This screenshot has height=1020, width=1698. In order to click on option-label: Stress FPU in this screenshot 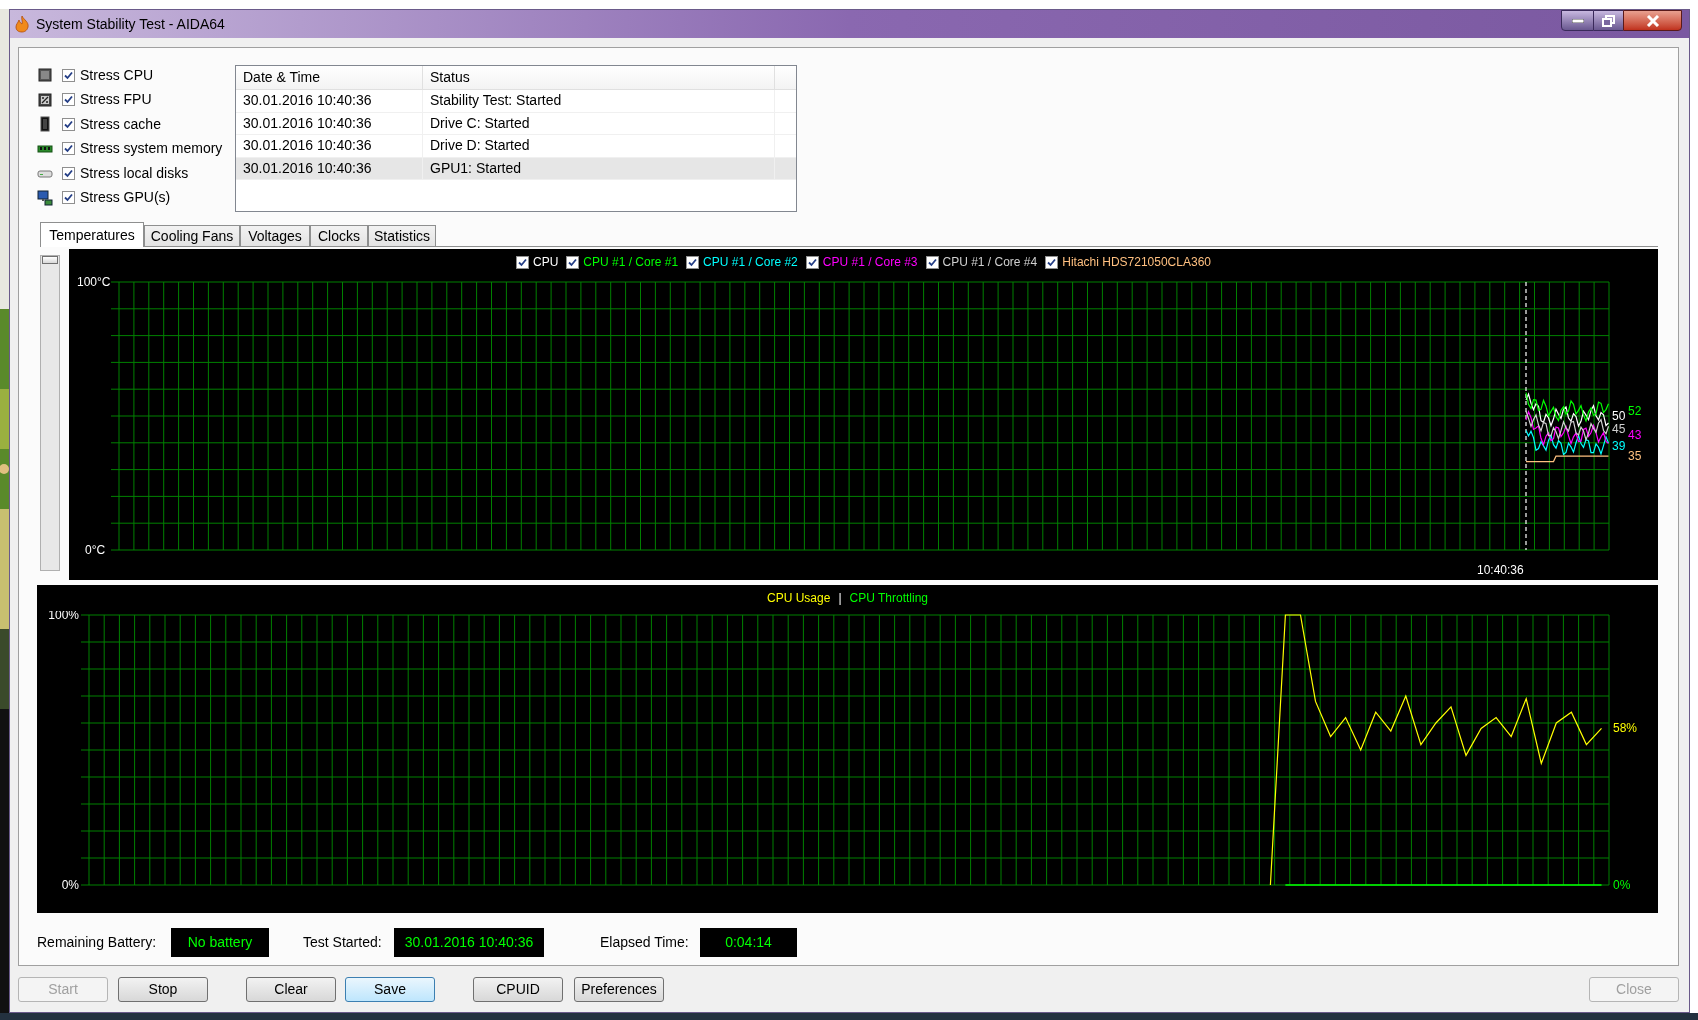, I will do `click(116, 100)`.